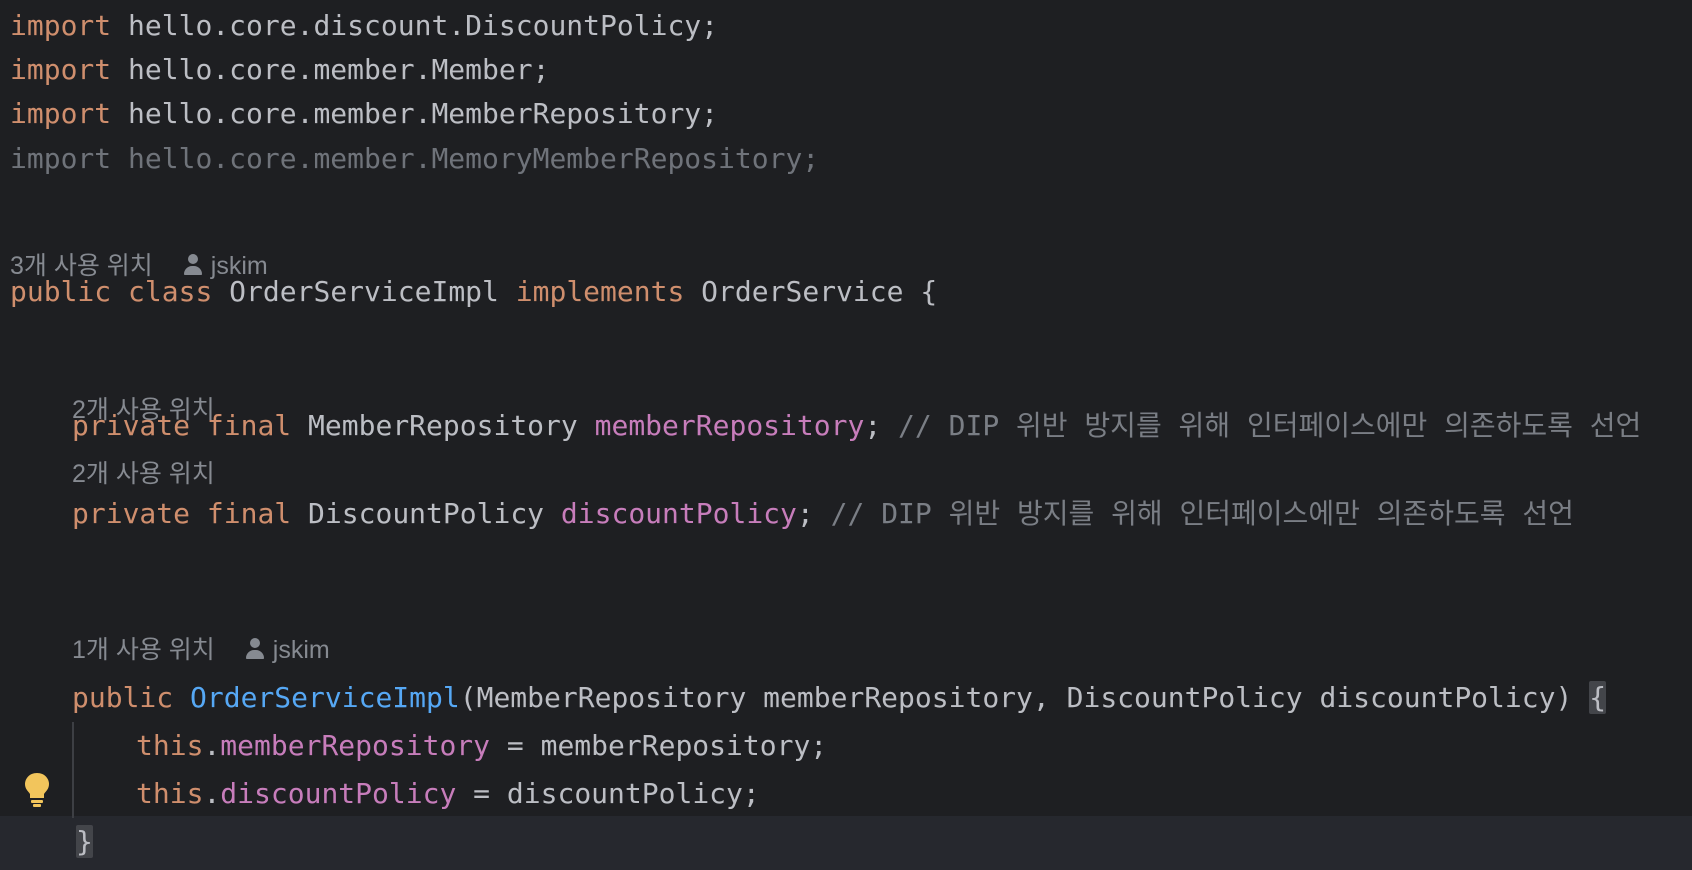 Image resolution: width=1692 pixels, height=870 pixels. Describe the element at coordinates (600, 291) in the screenshot. I see `keyword: implements` at that location.